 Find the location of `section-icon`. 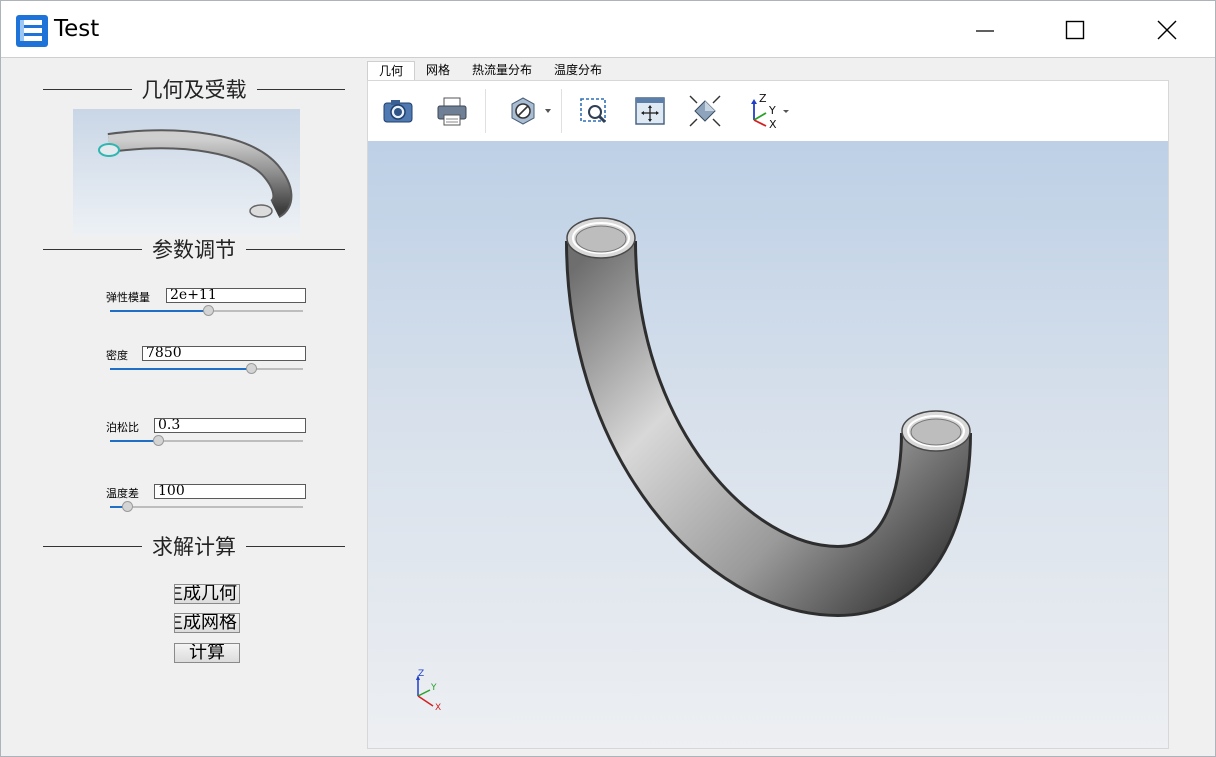

section-icon is located at coordinates (523, 111).